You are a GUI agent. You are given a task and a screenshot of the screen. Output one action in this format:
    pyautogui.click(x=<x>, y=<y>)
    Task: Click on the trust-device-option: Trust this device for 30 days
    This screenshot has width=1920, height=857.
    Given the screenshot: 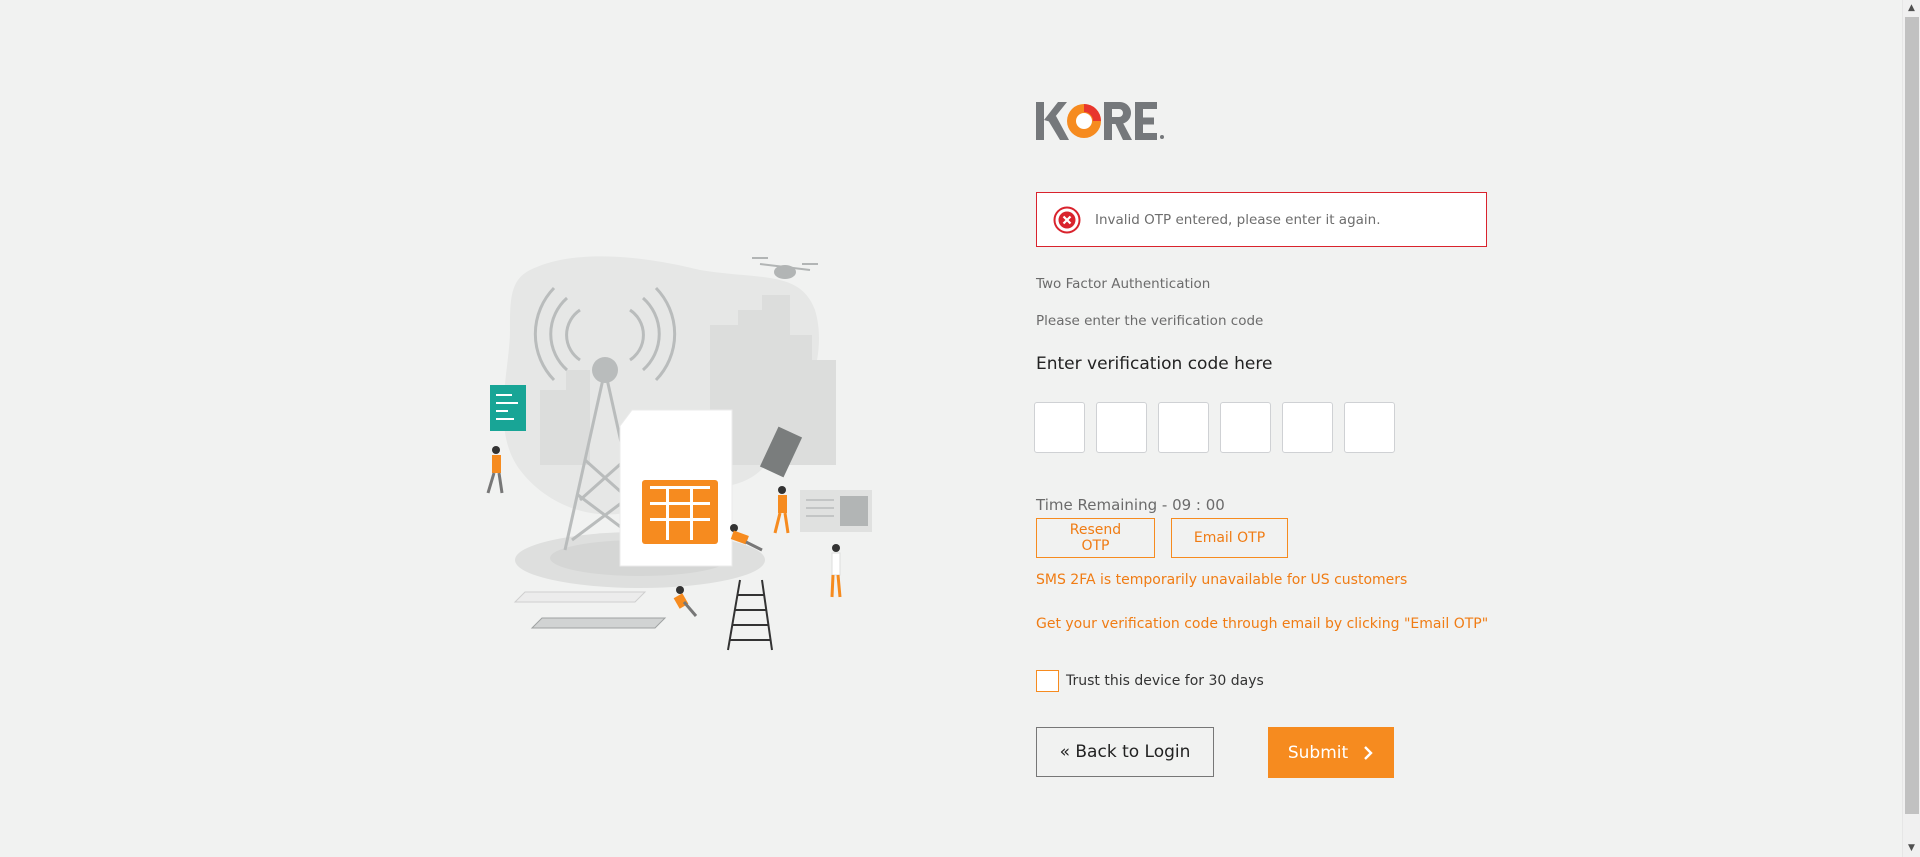 What is the action you would take?
    pyautogui.click(x=1150, y=681)
    